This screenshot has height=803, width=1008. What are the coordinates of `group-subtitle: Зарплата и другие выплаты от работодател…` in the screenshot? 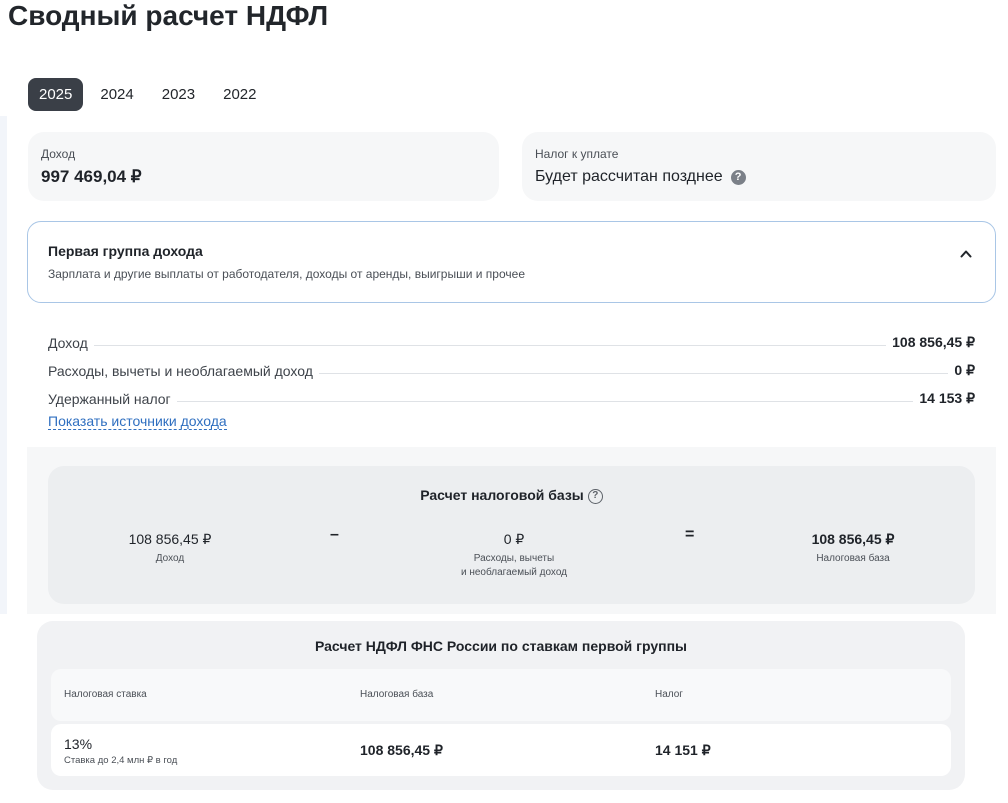 It's located at (286, 274).